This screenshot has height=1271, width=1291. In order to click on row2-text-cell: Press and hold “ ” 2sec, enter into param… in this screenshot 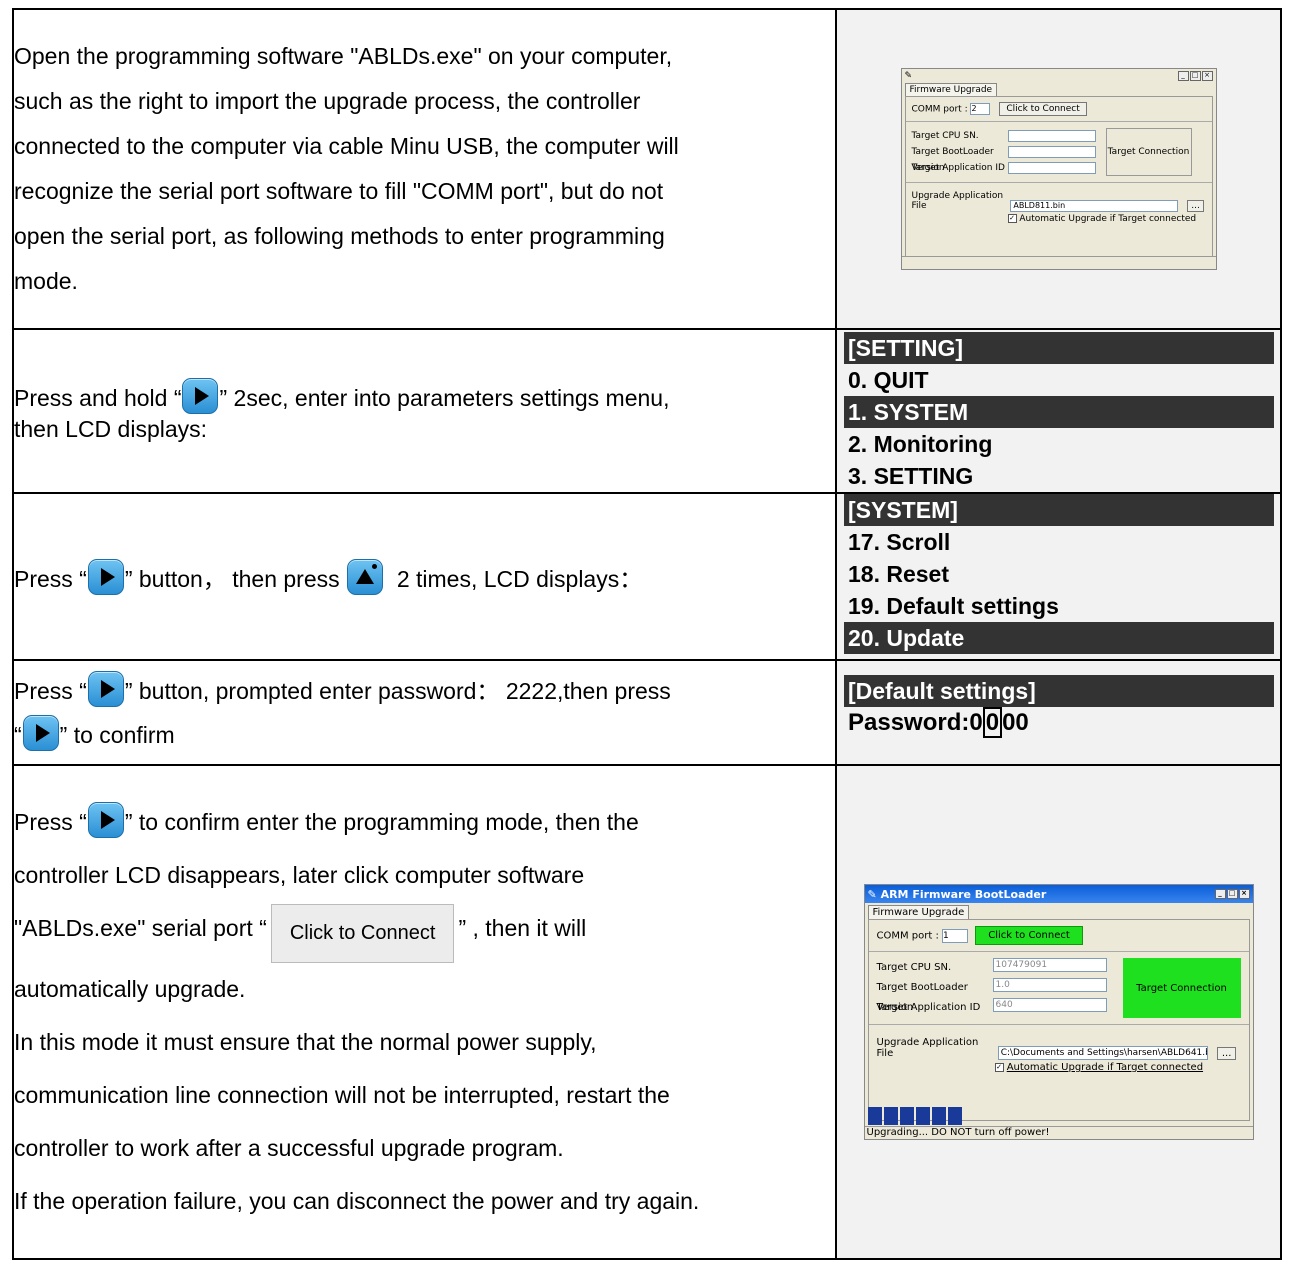, I will do `click(424, 411)`.